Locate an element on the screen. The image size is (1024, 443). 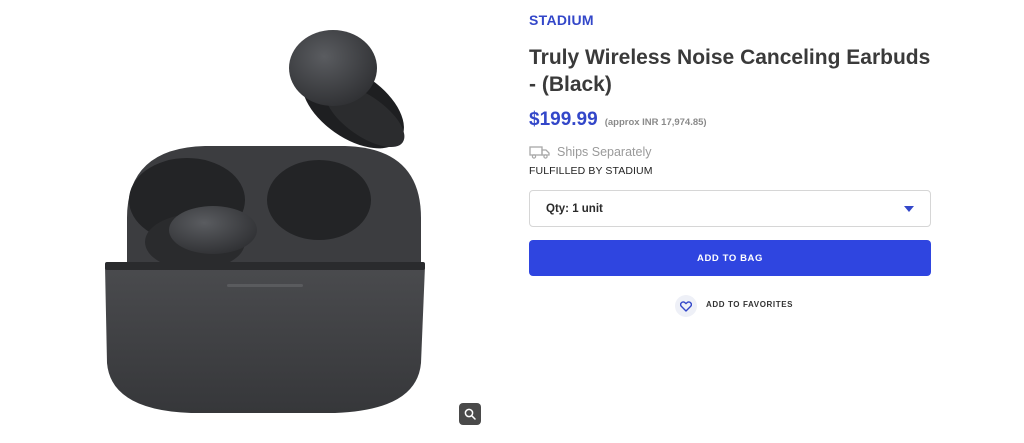
brand-link: STADIUM is located at coordinates (561, 20).